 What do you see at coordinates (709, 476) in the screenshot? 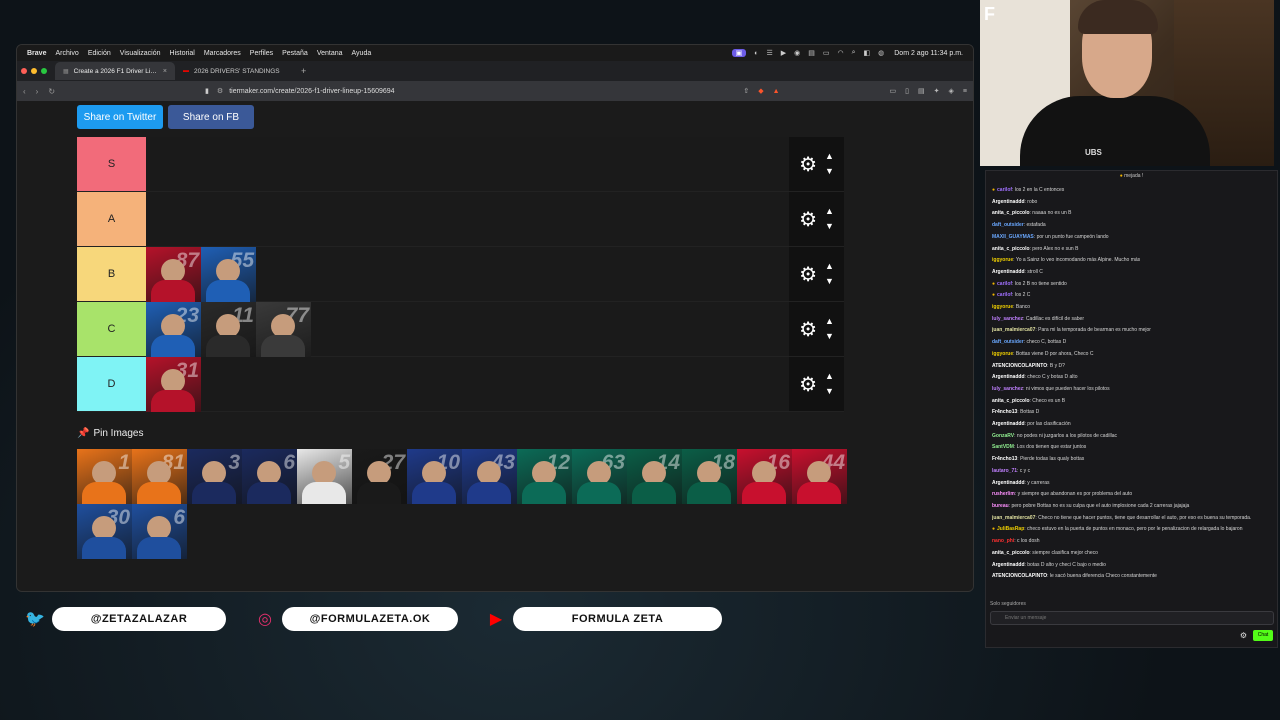
I see `driver-card: 18` at bounding box center [709, 476].